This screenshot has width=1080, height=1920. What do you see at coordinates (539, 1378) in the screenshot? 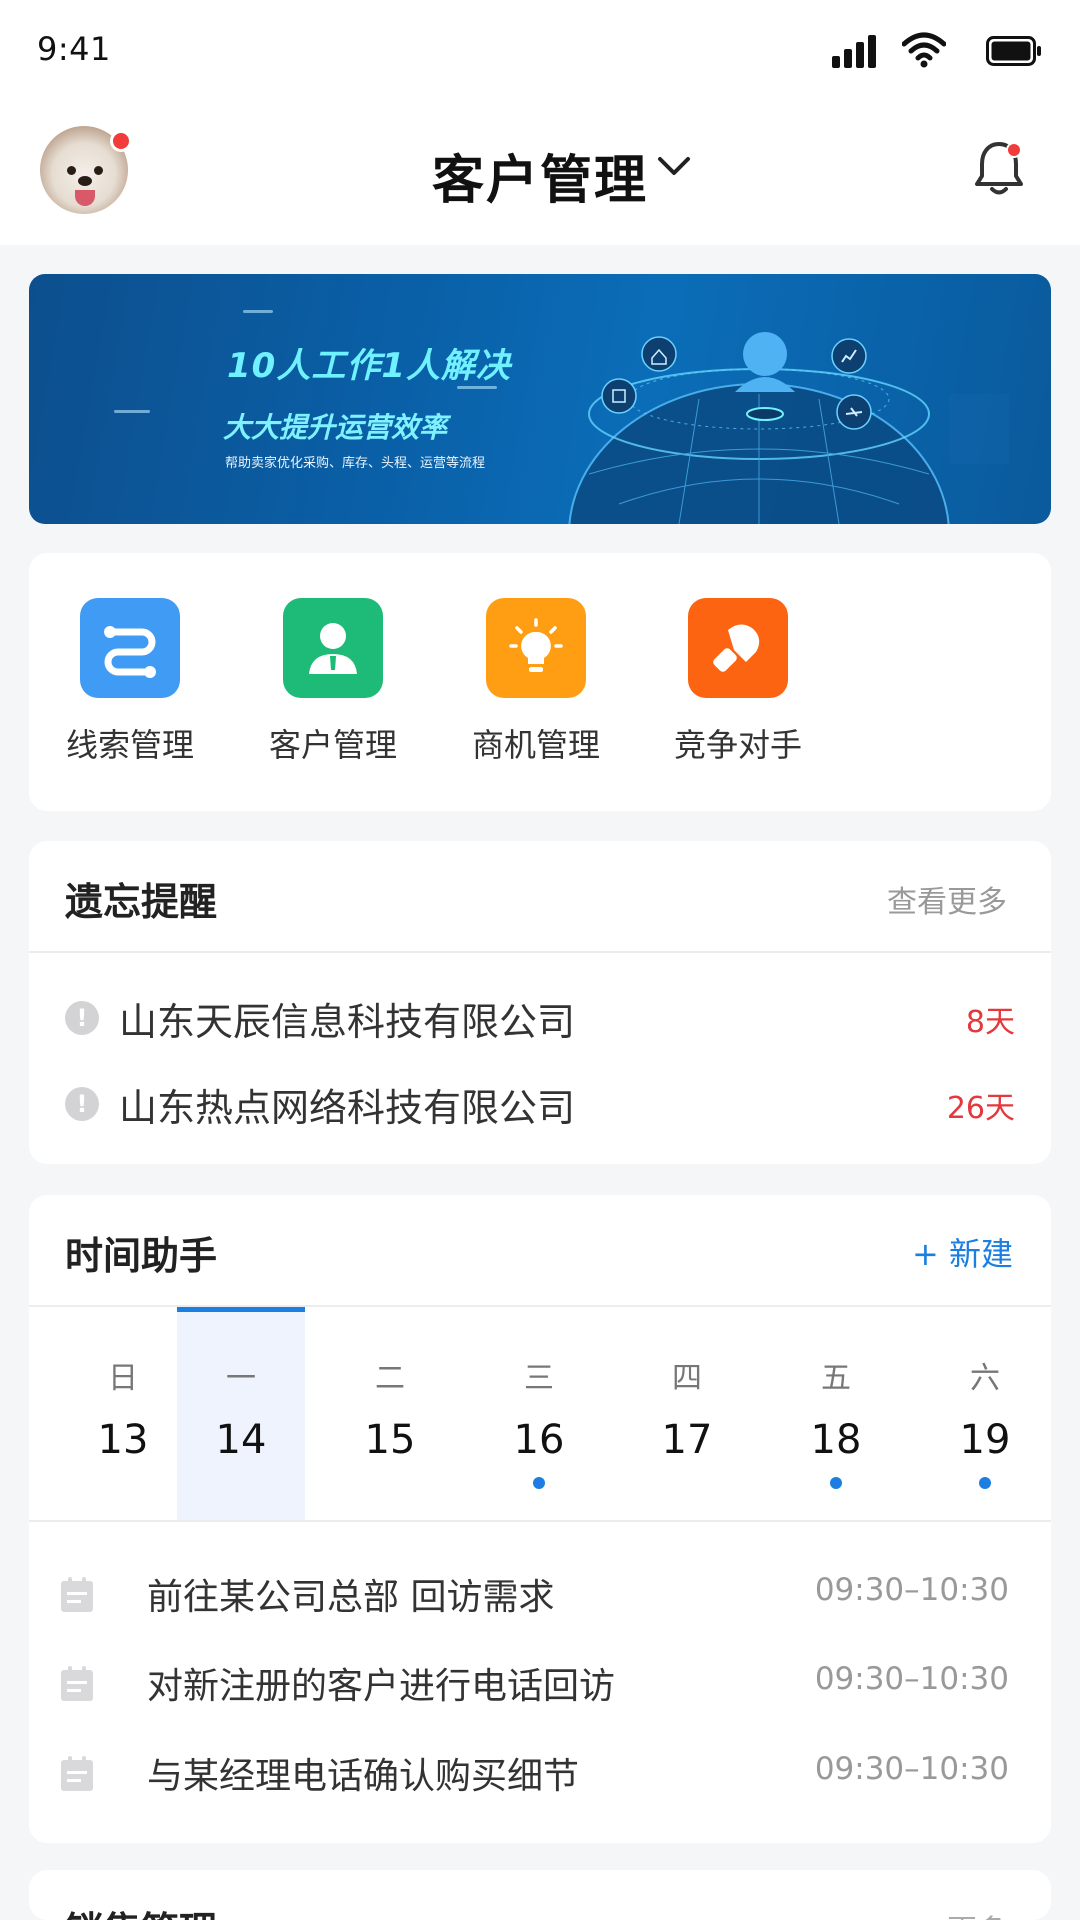
I see `calendar-weekday: 三` at bounding box center [539, 1378].